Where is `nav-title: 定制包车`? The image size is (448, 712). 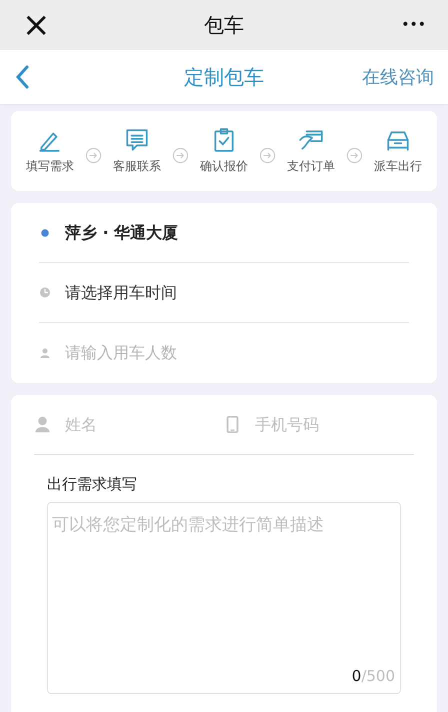
nav-title: 定制包车 is located at coordinates (224, 77).